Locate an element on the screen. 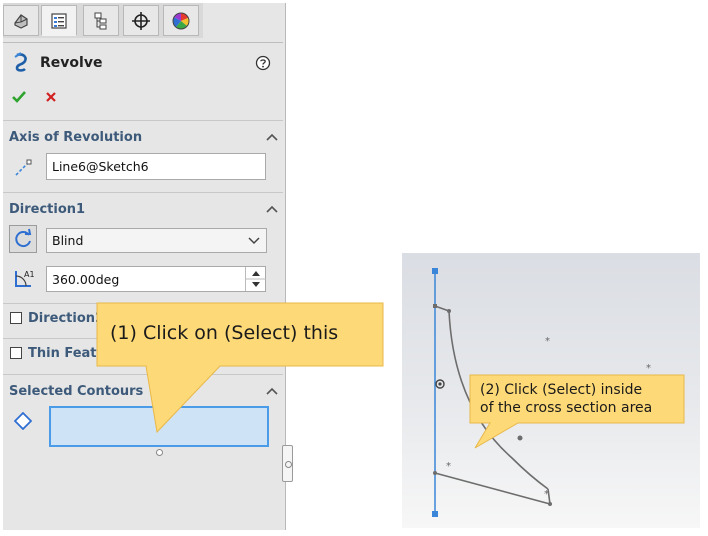  profile-top-line is located at coordinates (442, 308).